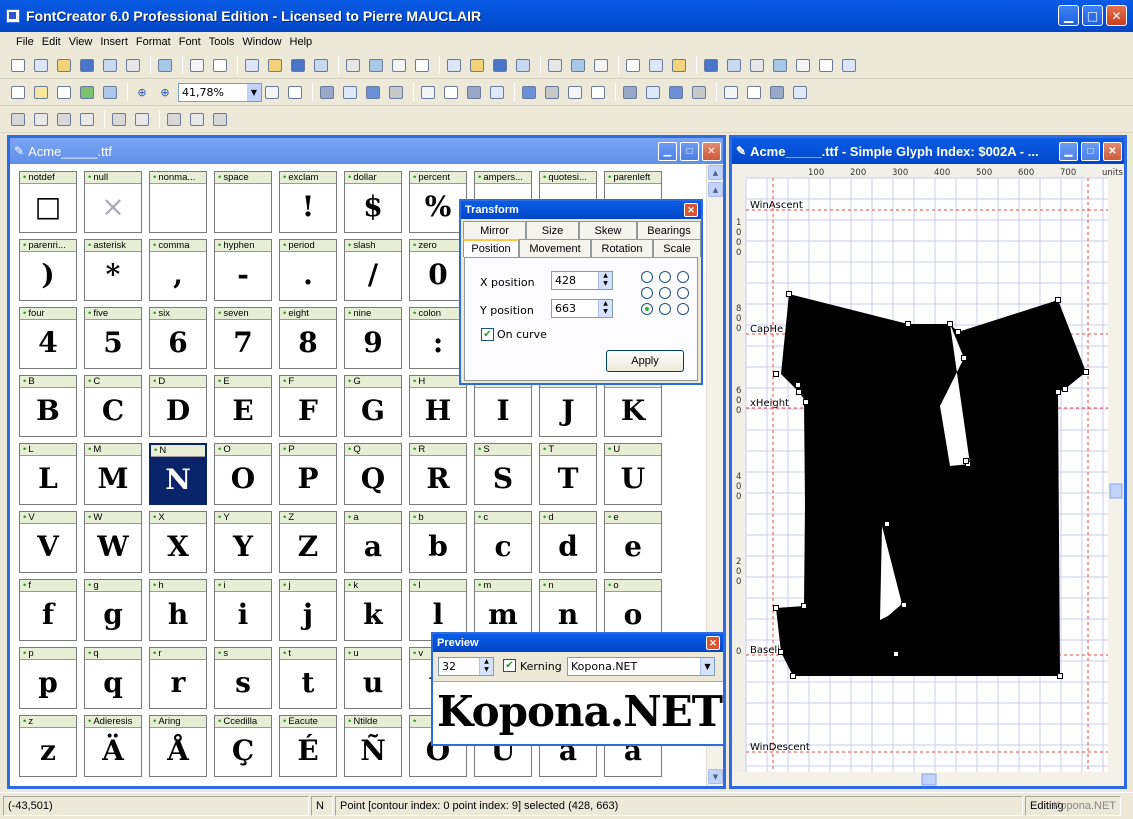 The height and width of the screenshot is (819, 1133). Describe the element at coordinates (555, 65) in the screenshot. I see `tb1-button-22-icon` at that location.